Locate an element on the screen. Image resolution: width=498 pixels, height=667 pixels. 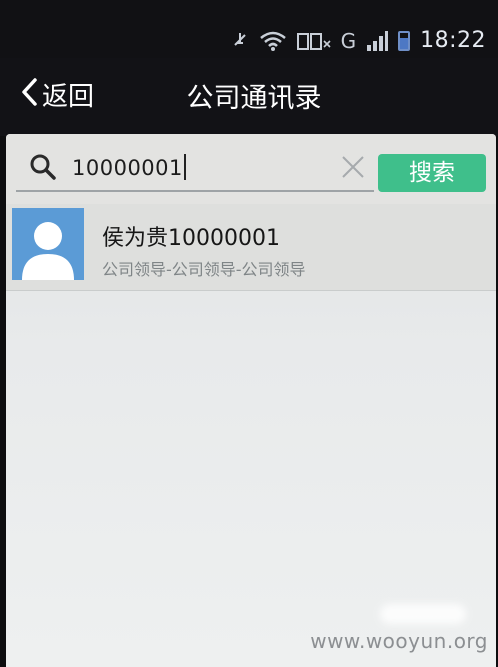
person-icon is located at coordinates (48, 251).